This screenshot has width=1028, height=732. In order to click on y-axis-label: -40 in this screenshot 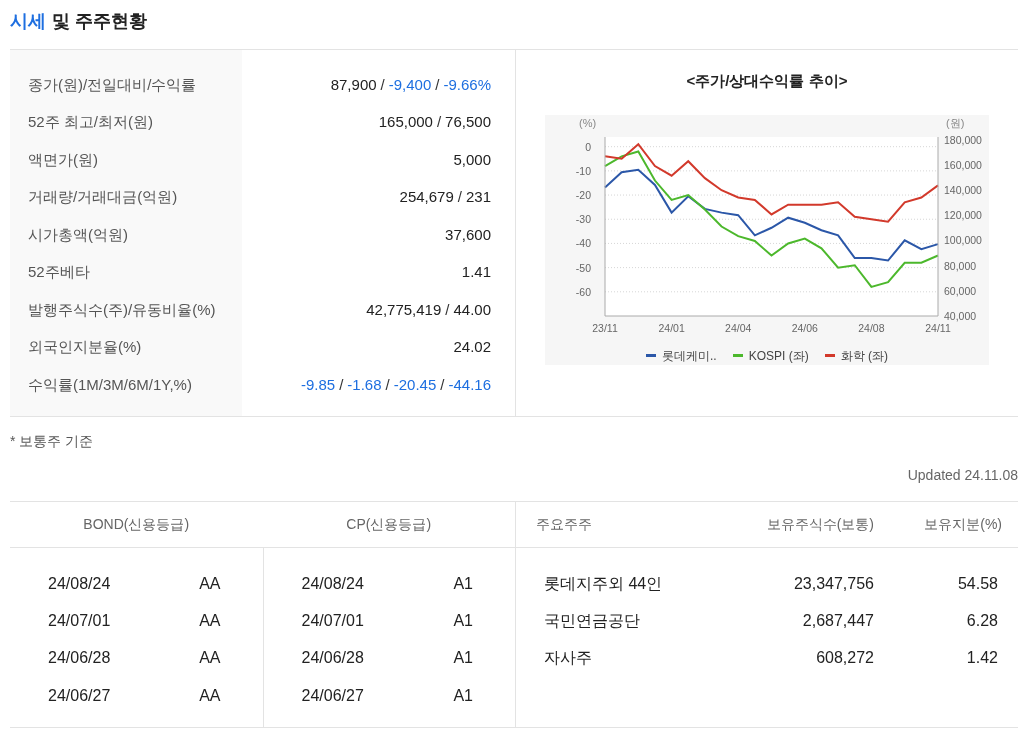, I will do `click(583, 242)`.